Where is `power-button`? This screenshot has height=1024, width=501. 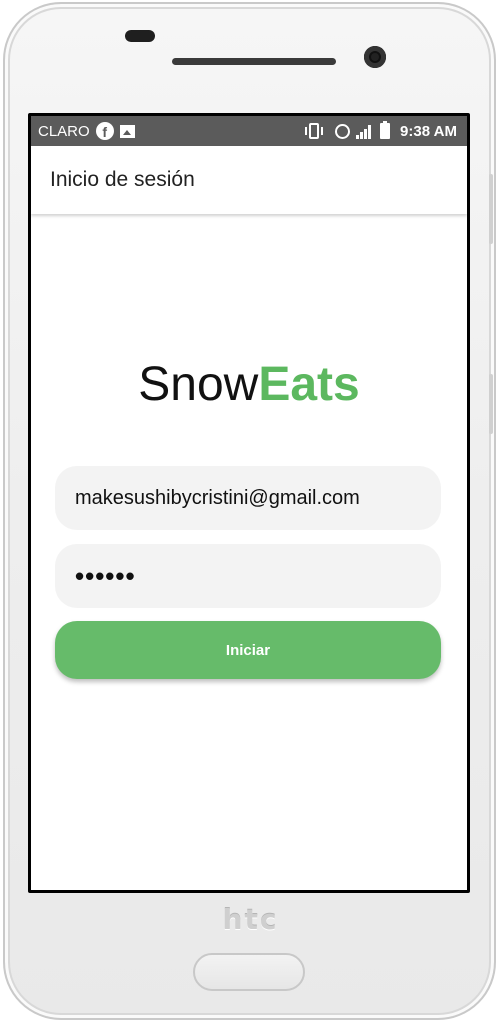 power-button is located at coordinates (491, 404).